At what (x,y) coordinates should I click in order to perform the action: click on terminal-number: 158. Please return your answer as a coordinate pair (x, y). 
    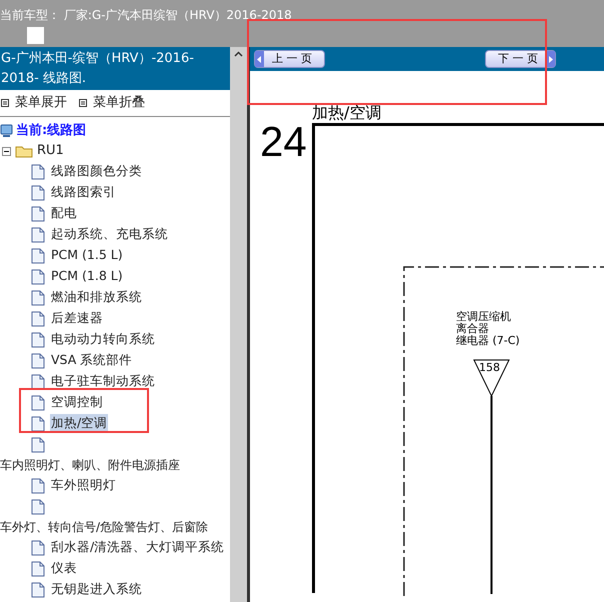
    Looking at the image, I should click on (489, 368).